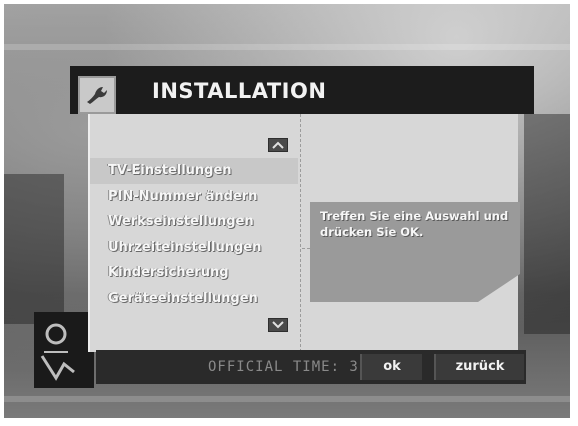 This screenshot has width=578, height=426. I want to click on menu-item-uhrzeiteinstellungen: Uhrzeiteinstellungen, so click(194, 248).